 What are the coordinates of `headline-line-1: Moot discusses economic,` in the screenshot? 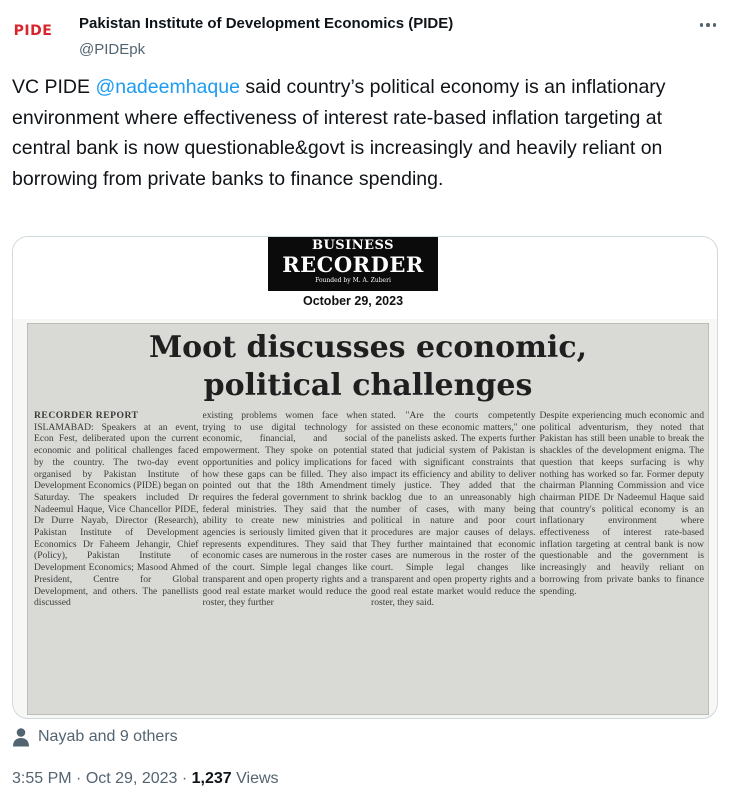 It's located at (368, 347).